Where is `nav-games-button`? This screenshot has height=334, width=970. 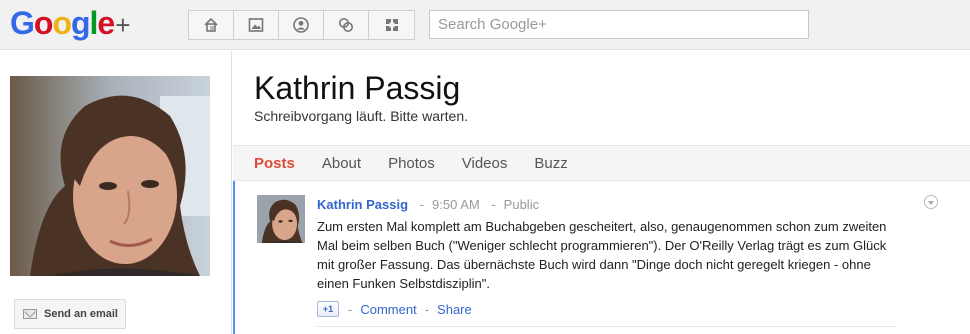 nav-games-button is located at coordinates (391, 25).